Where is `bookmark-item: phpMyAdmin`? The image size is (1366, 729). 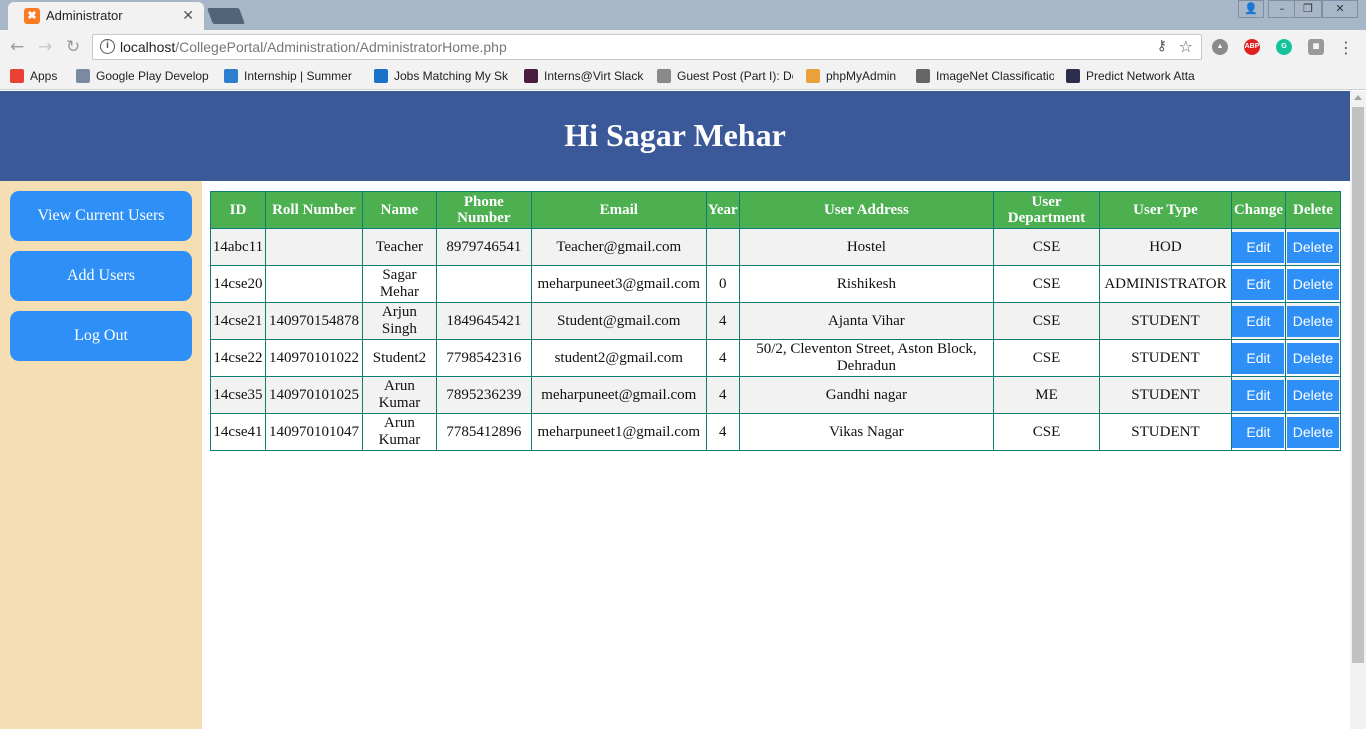
bookmark-item: phpMyAdmin is located at coordinates (856, 76).